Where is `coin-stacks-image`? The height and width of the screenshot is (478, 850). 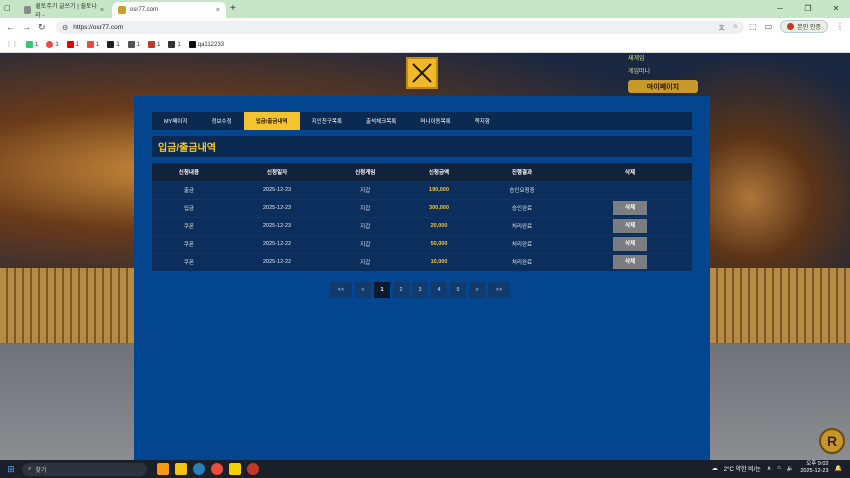 coin-stacks-image is located at coordinates (67, 305).